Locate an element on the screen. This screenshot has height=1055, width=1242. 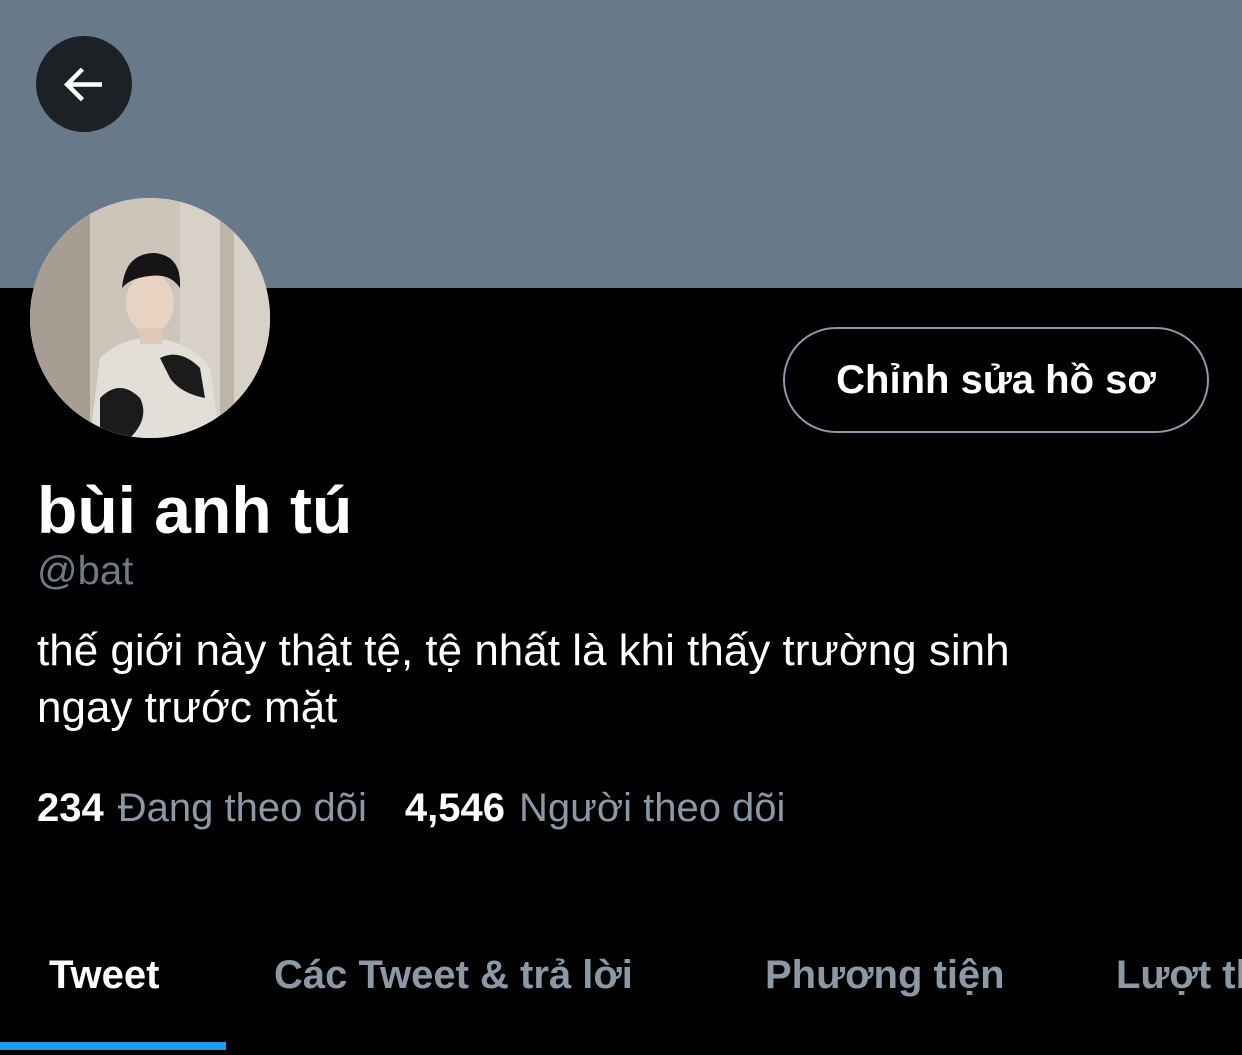
avatar-photo is located at coordinates (150, 318).